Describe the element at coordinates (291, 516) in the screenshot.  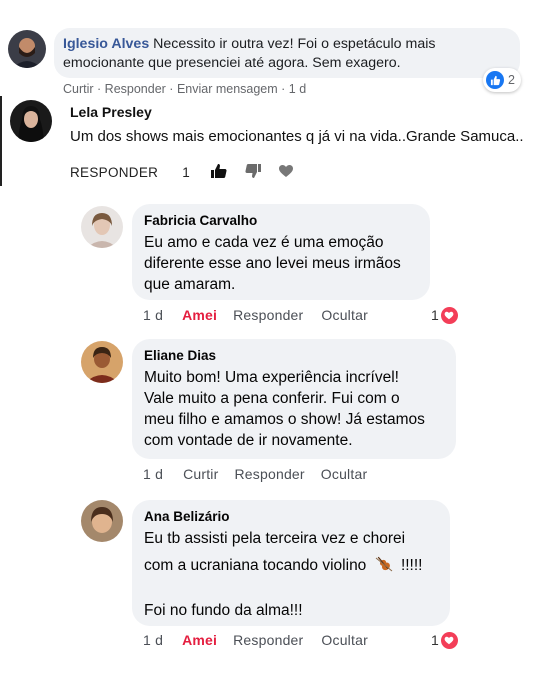
I see `reply-author: Ana Belizário` at that location.